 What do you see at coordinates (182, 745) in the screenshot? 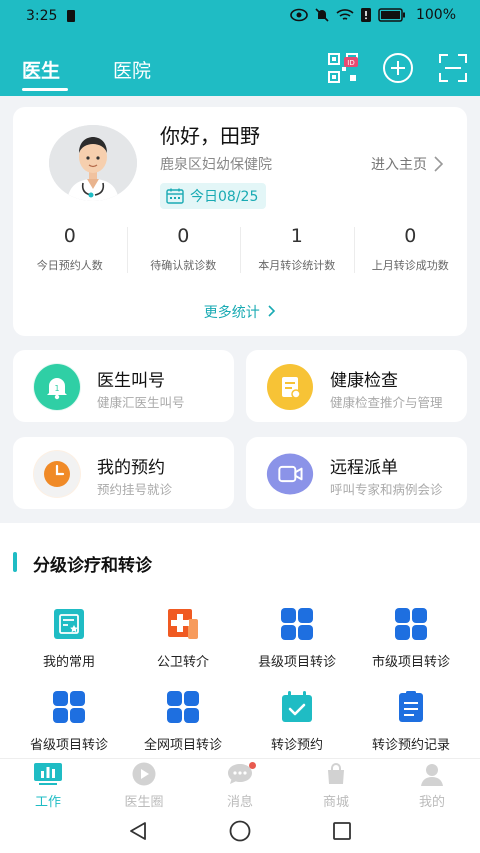
I see `grid-label: 全网项目转诊` at bounding box center [182, 745].